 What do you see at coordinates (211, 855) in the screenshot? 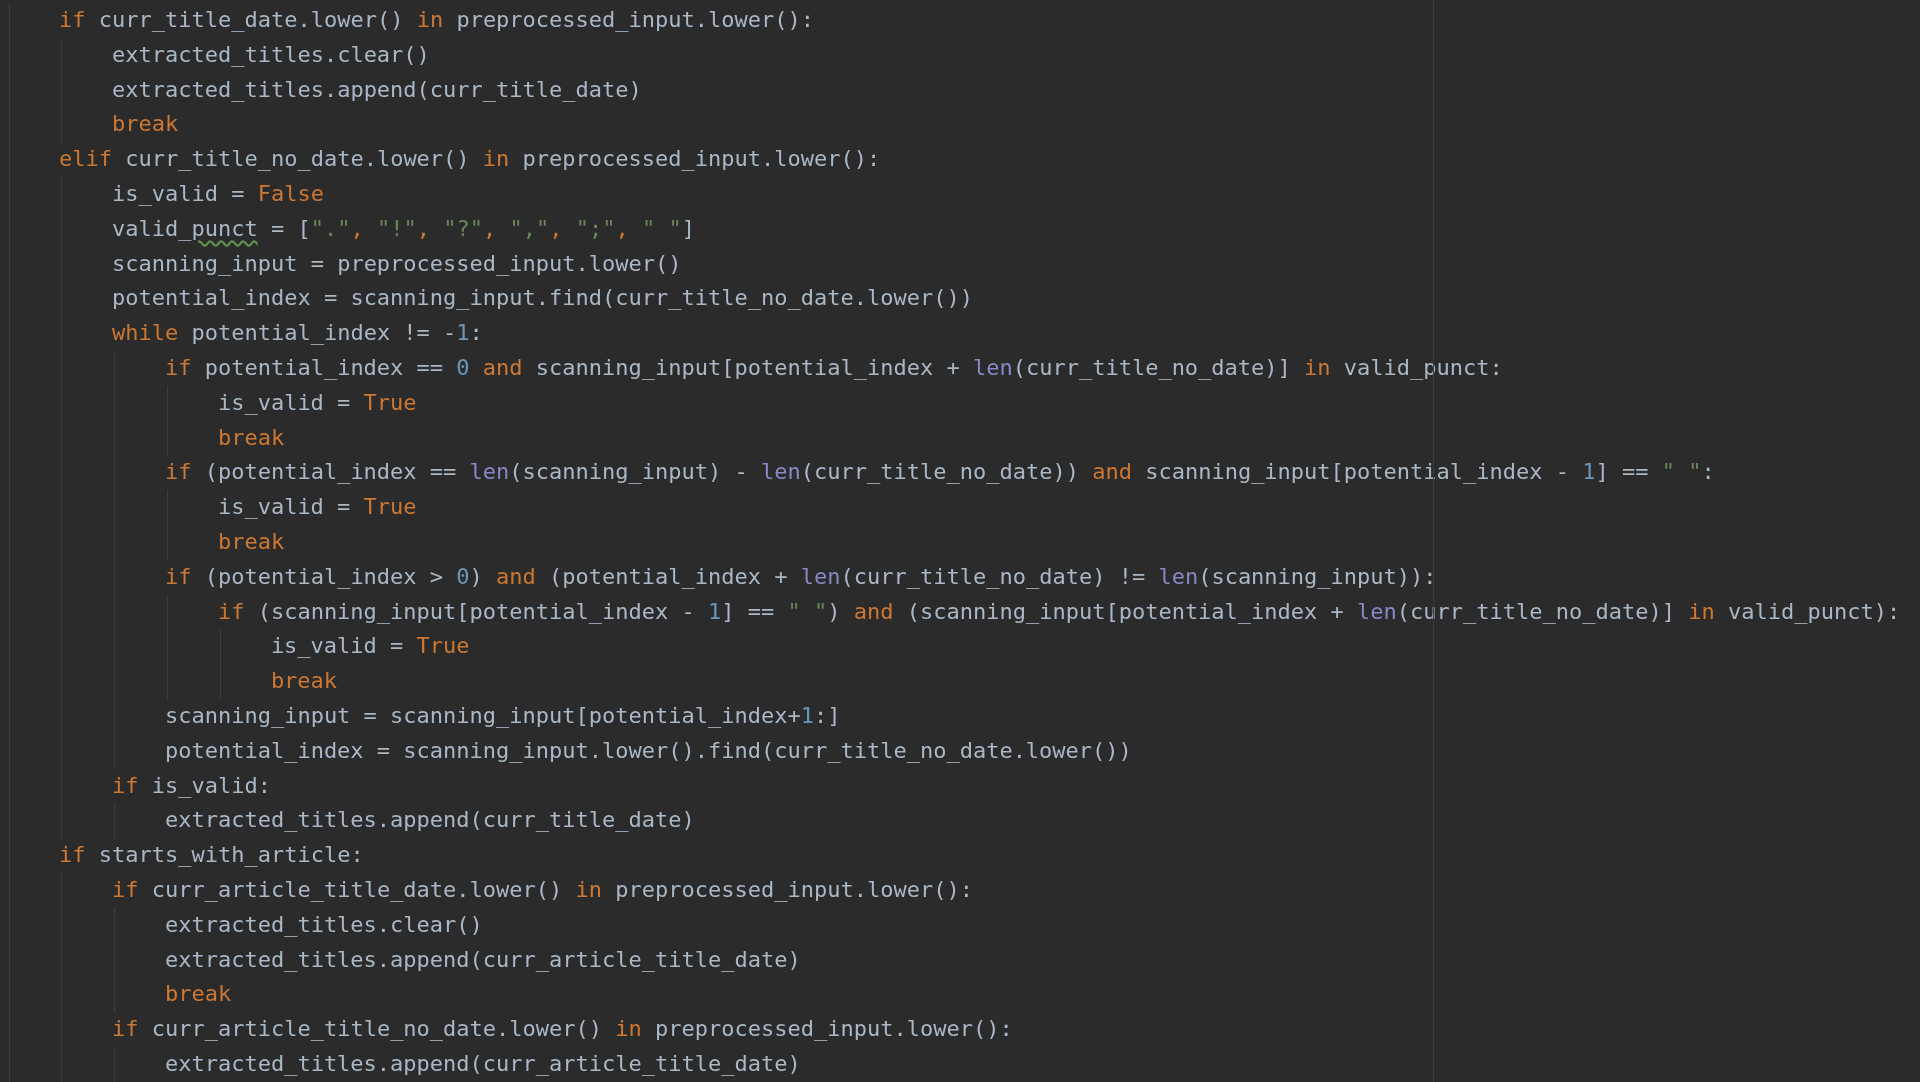
I see `code-line: if starts_with_article:` at bounding box center [211, 855].